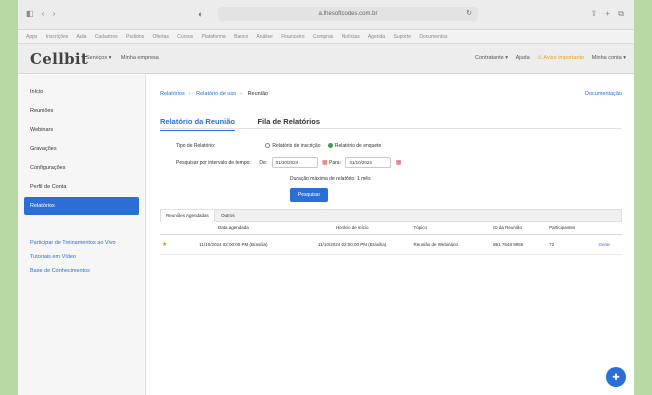 The width and height of the screenshot is (652, 395). I want to click on to-date-input: 31/10/2024, so click(368, 162).